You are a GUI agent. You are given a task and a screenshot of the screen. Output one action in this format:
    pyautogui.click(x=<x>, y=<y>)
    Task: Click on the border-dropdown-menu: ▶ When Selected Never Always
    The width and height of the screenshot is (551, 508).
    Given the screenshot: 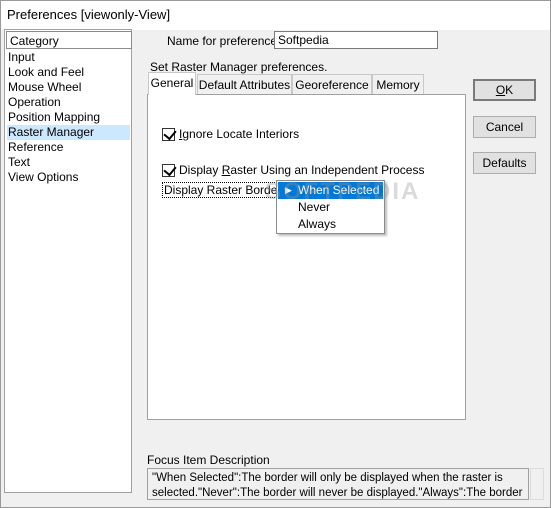 What is the action you would take?
    pyautogui.click(x=330, y=207)
    